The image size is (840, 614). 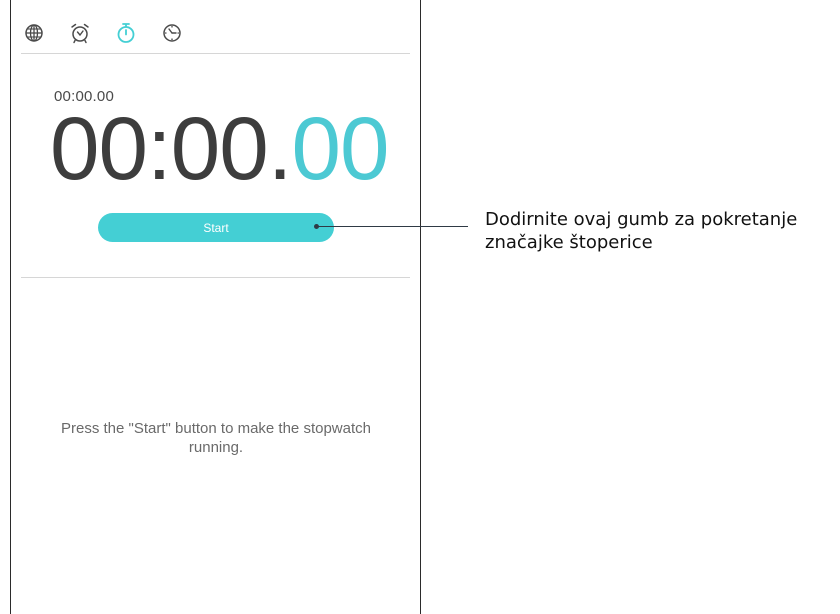 I want to click on tab-world-clock, so click(x=34, y=33).